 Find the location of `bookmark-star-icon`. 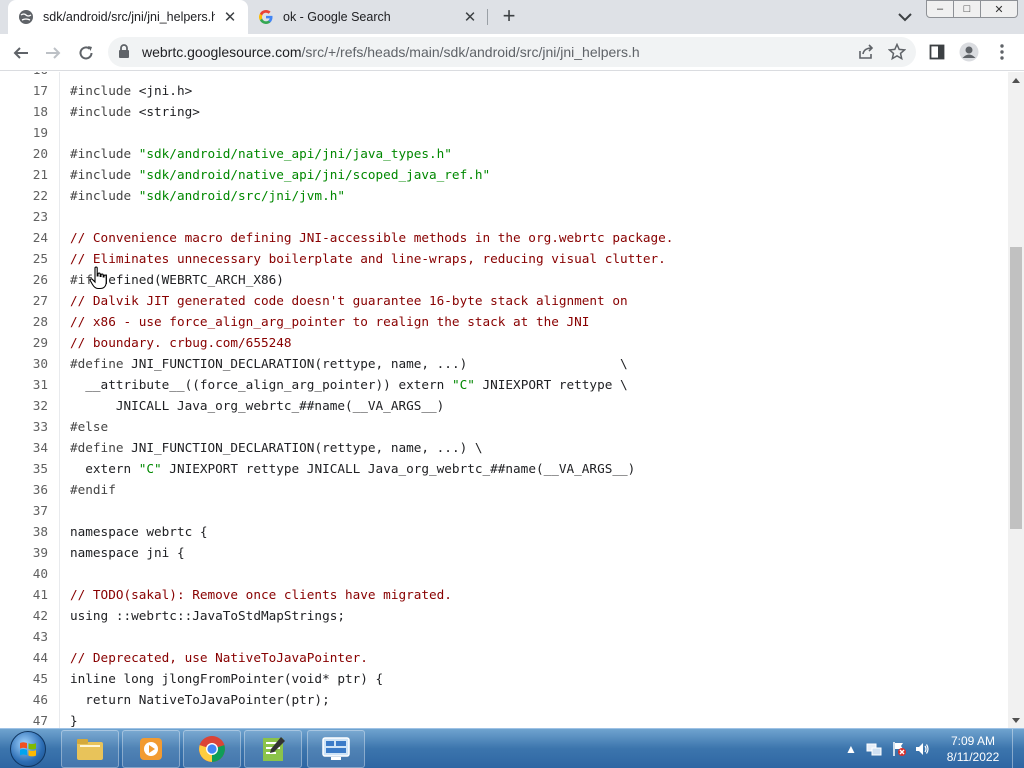

bookmark-star-icon is located at coordinates (897, 54).